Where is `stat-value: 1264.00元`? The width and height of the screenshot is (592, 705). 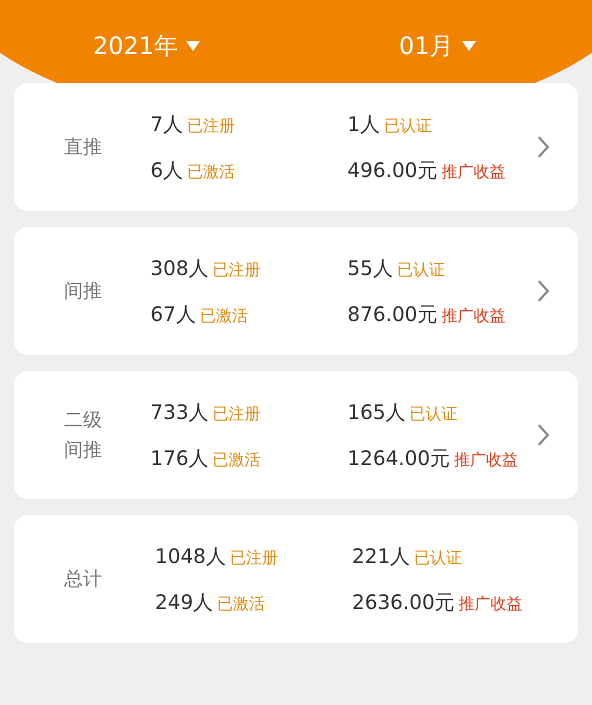
stat-value: 1264.00元 is located at coordinates (398, 458).